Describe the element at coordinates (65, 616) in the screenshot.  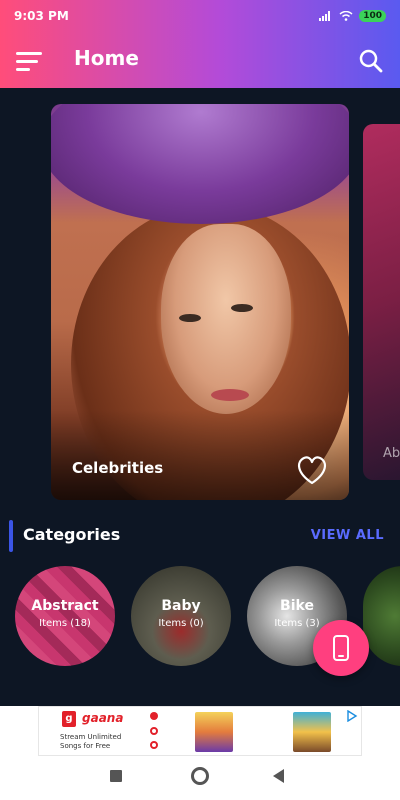
I see `category-abstract: Abstract Items (18)` at that location.